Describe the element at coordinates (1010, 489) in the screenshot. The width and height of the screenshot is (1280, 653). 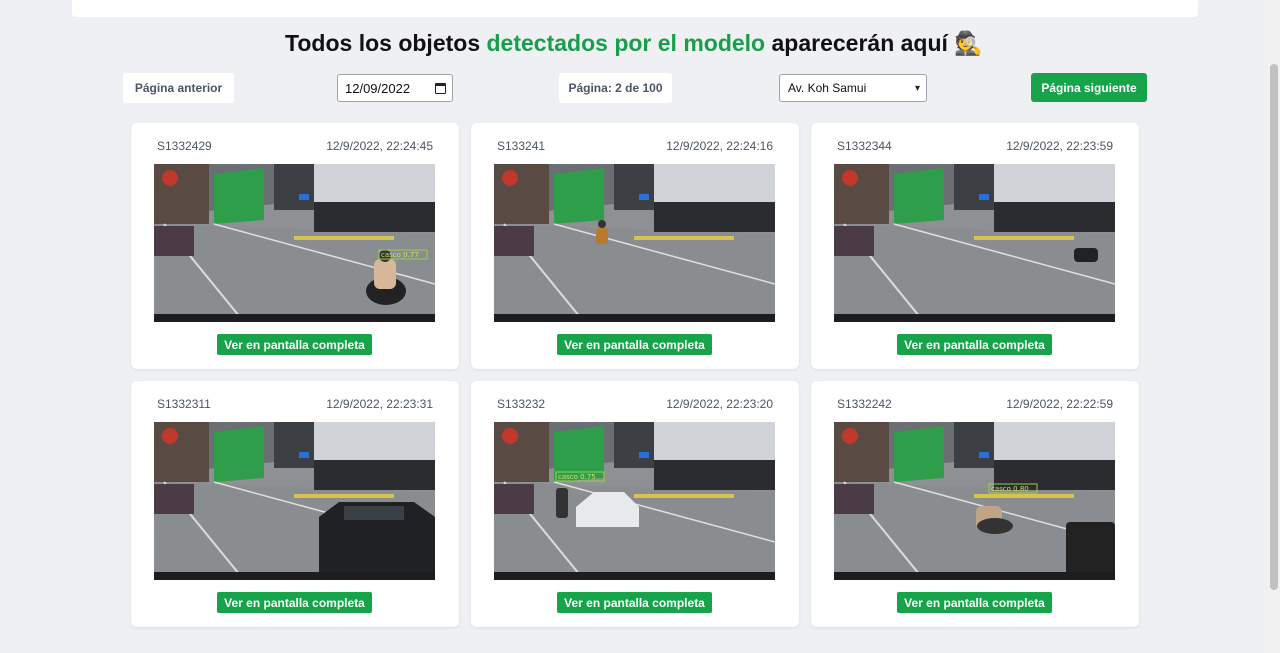
I see `svg-text: casco 0.80` at that location.